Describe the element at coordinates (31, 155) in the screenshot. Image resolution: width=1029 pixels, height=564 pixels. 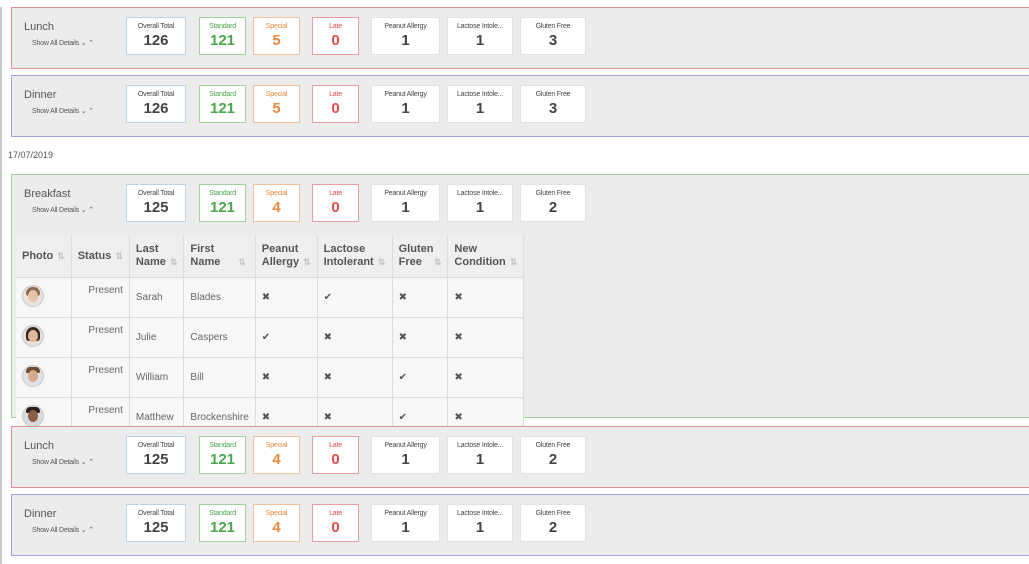
I see `date-heading: 17/07/2019` at that location.